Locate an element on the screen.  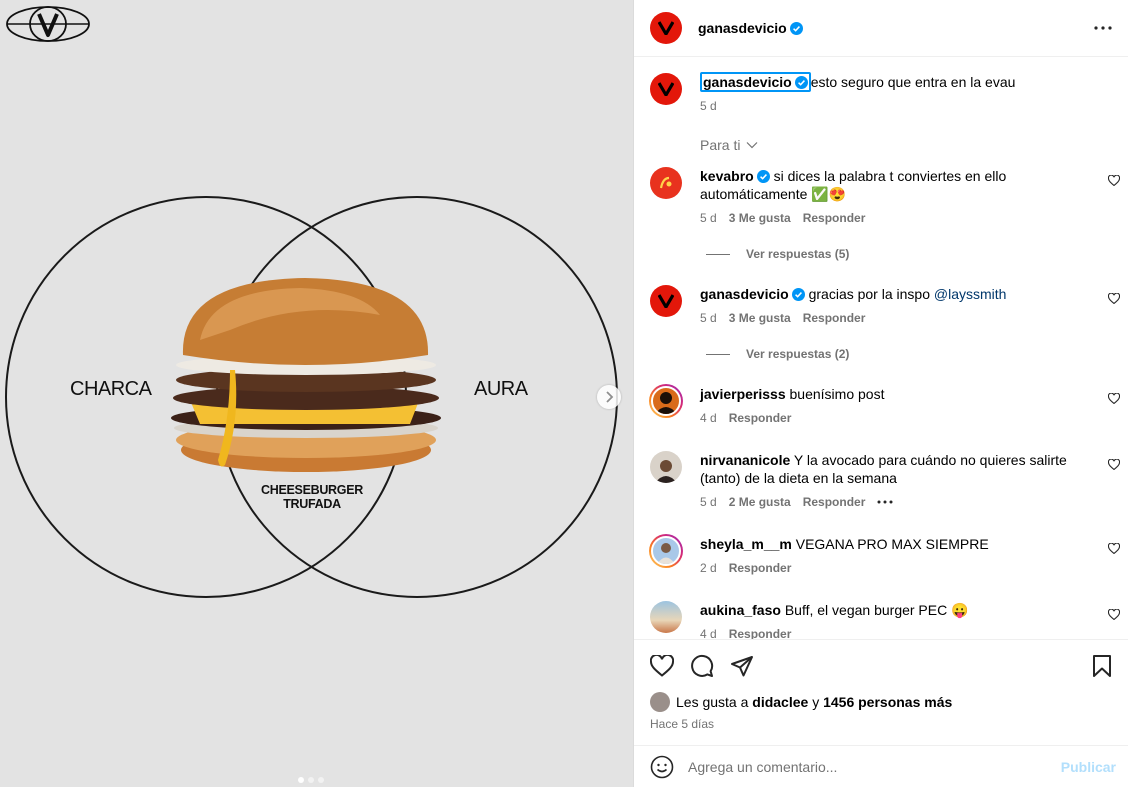
comment-text: gracias por la inspo is located at coordinates (871, 294).